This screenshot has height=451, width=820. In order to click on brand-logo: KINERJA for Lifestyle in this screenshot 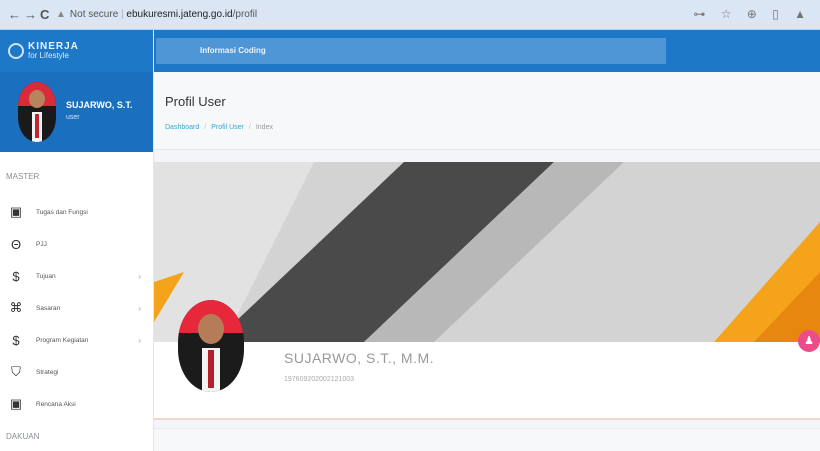, I will do `click(76, 51)`.